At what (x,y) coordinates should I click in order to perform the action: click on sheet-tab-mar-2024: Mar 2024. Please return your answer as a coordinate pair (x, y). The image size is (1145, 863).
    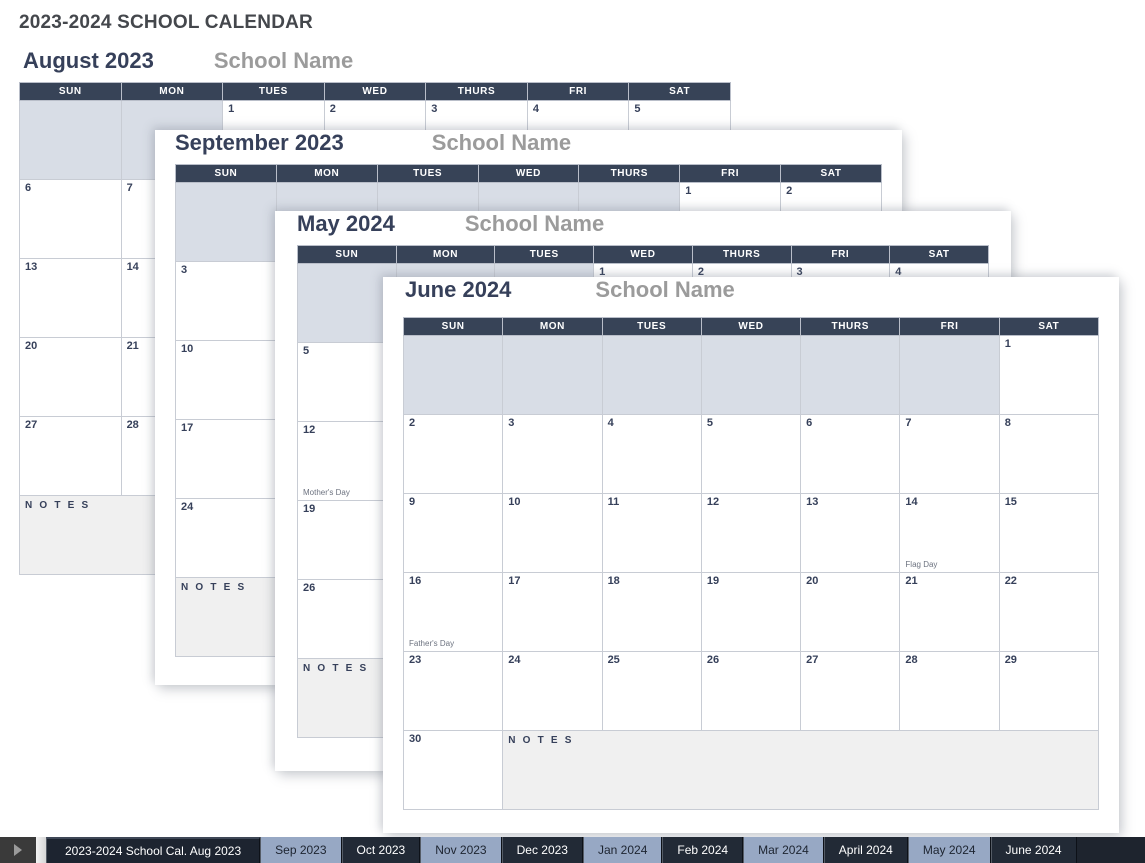
    Looking at the image, I should click on (783, 850).